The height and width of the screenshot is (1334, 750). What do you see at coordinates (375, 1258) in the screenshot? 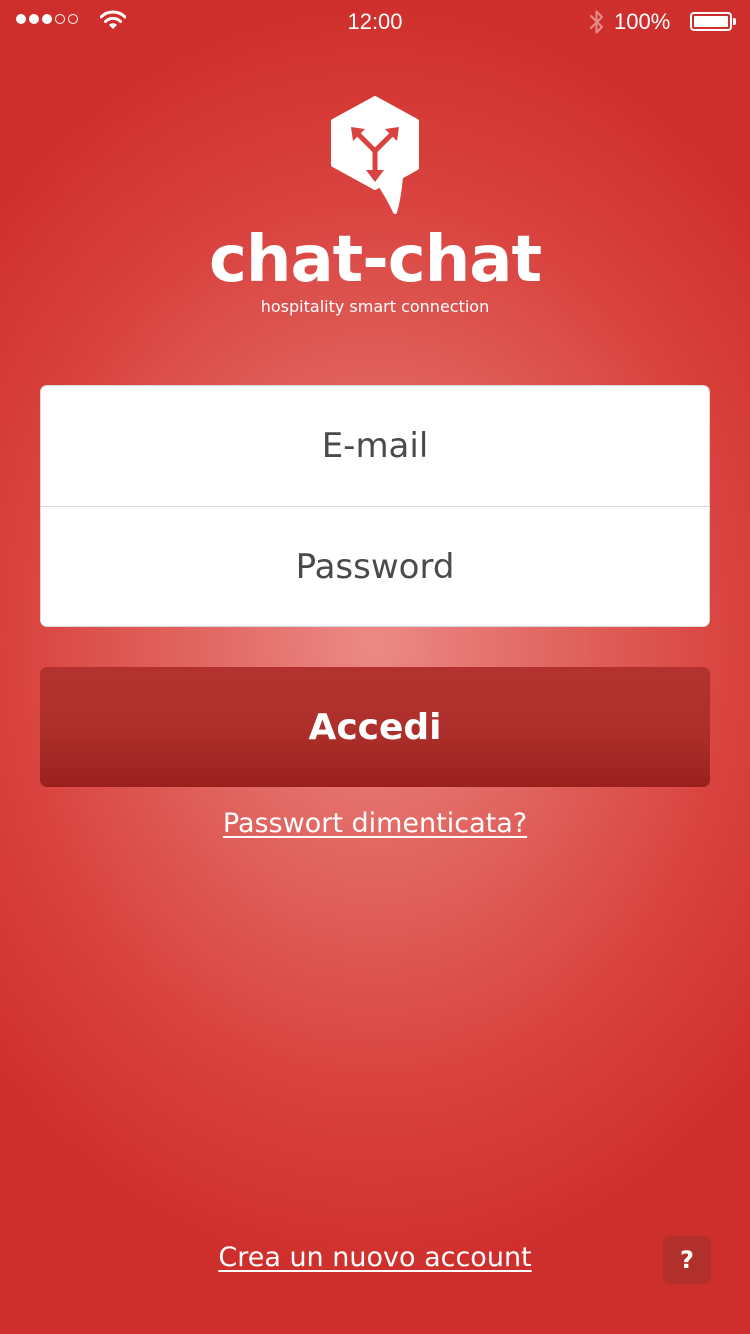
I see `create-account-link: Crea un nuovo account` at bounding box center [375, 1258].